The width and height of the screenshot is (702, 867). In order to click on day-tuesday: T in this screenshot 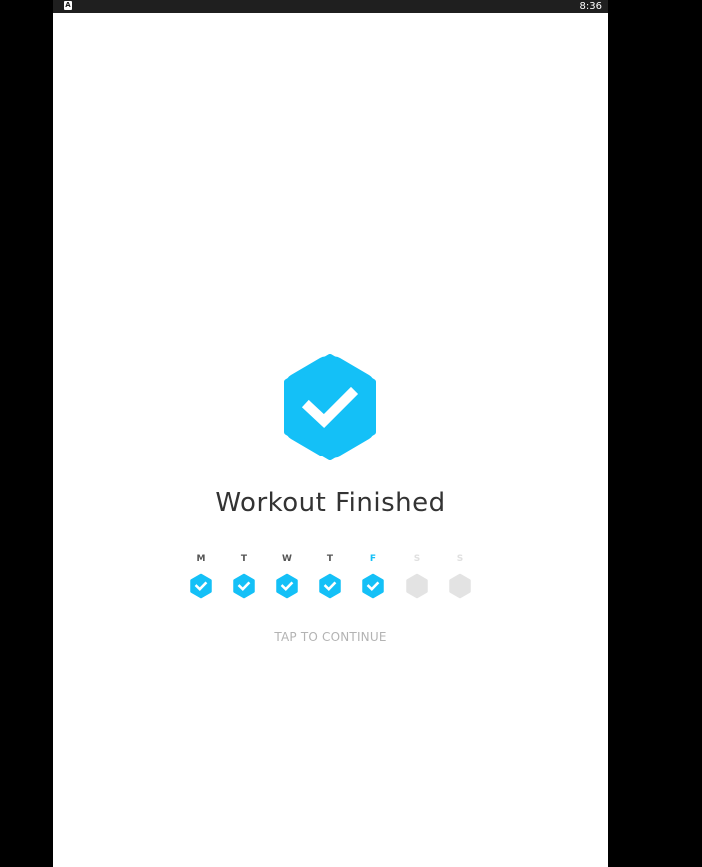, I will do `click(244, 575)`.